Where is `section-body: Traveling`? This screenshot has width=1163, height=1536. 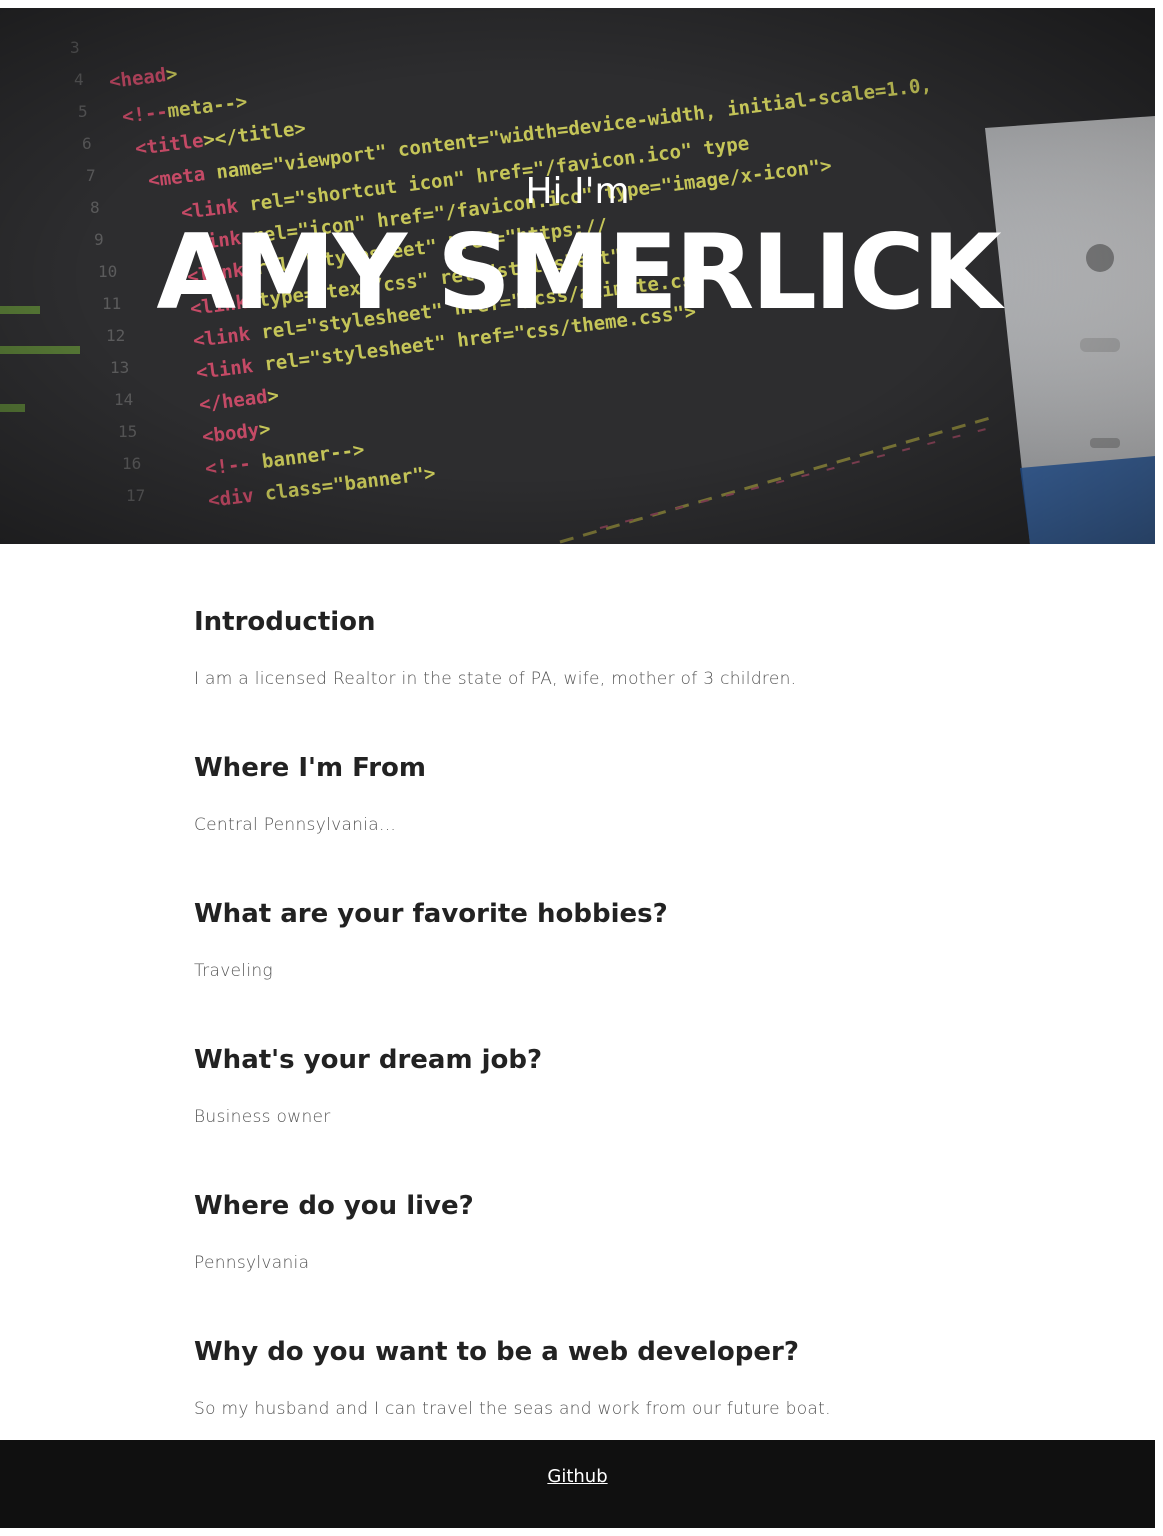 section-body: Traveling is located at coordinates (233, 971).